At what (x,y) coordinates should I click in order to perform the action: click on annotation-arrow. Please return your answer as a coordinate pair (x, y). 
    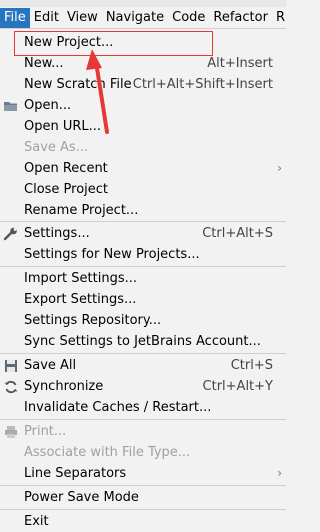
    Looking at the image, I should click on (97, 91).